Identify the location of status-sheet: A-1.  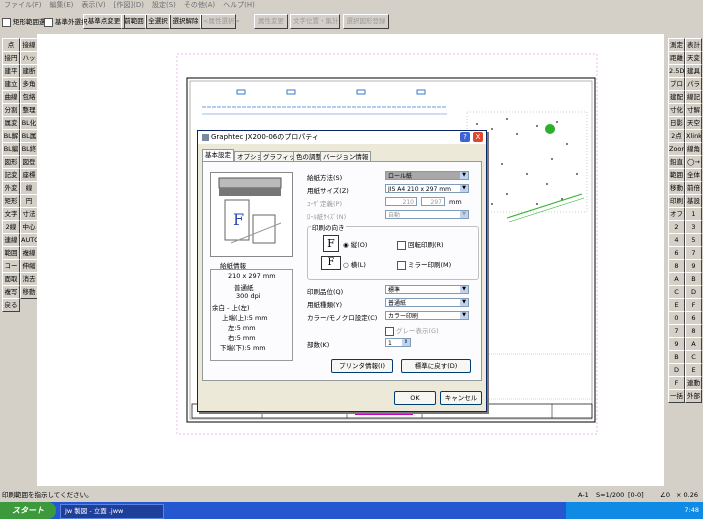
(583, 495).